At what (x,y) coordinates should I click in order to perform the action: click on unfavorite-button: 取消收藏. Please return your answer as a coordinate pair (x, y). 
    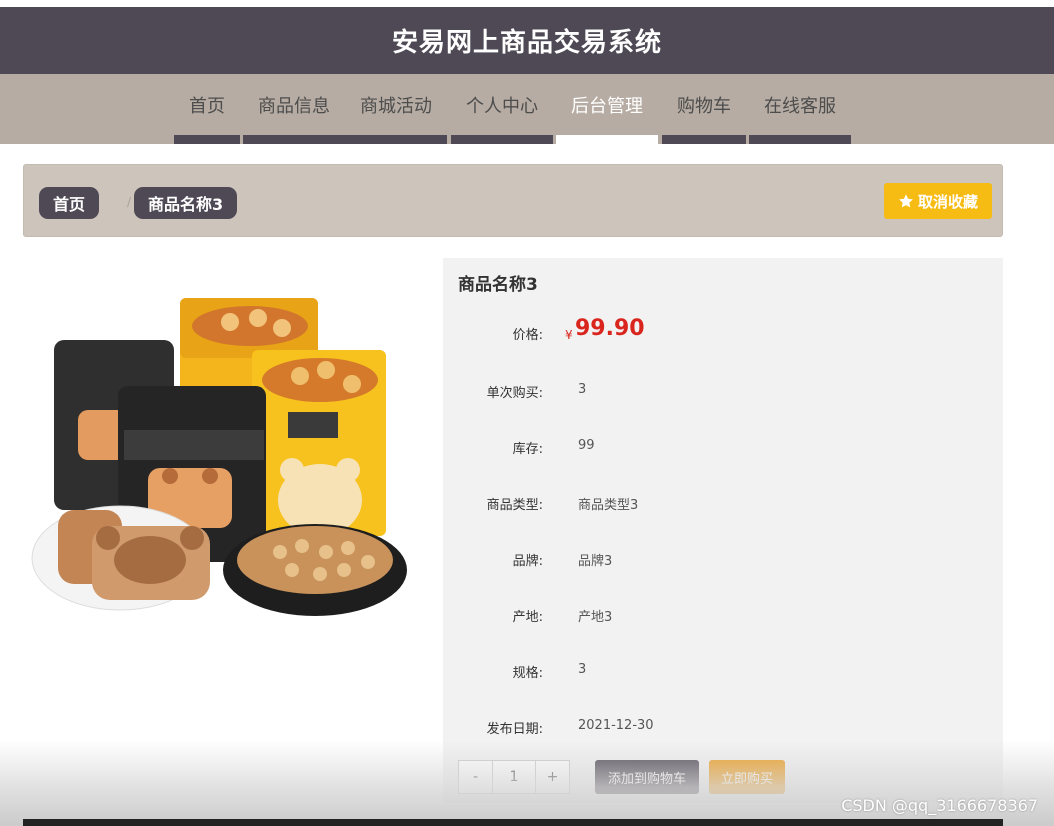
    Looking at the image, I should click on (938, 201).